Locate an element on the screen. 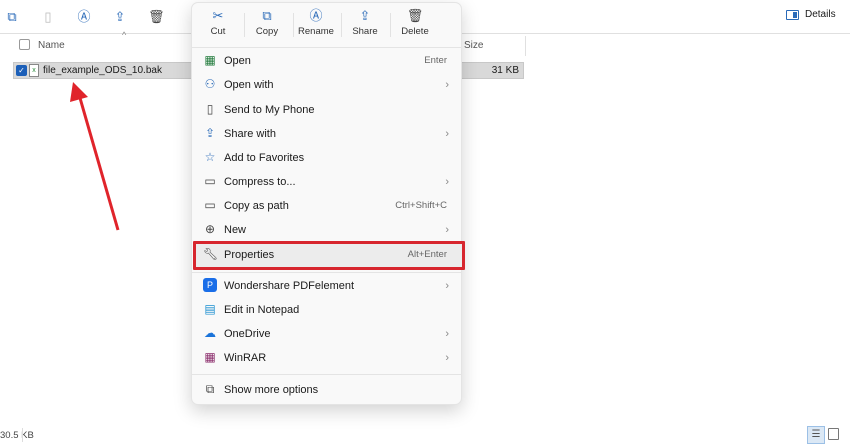 The height and width of the screenshot is (444, 850). path-icon: ▭ is located at coordinates (210, 205).